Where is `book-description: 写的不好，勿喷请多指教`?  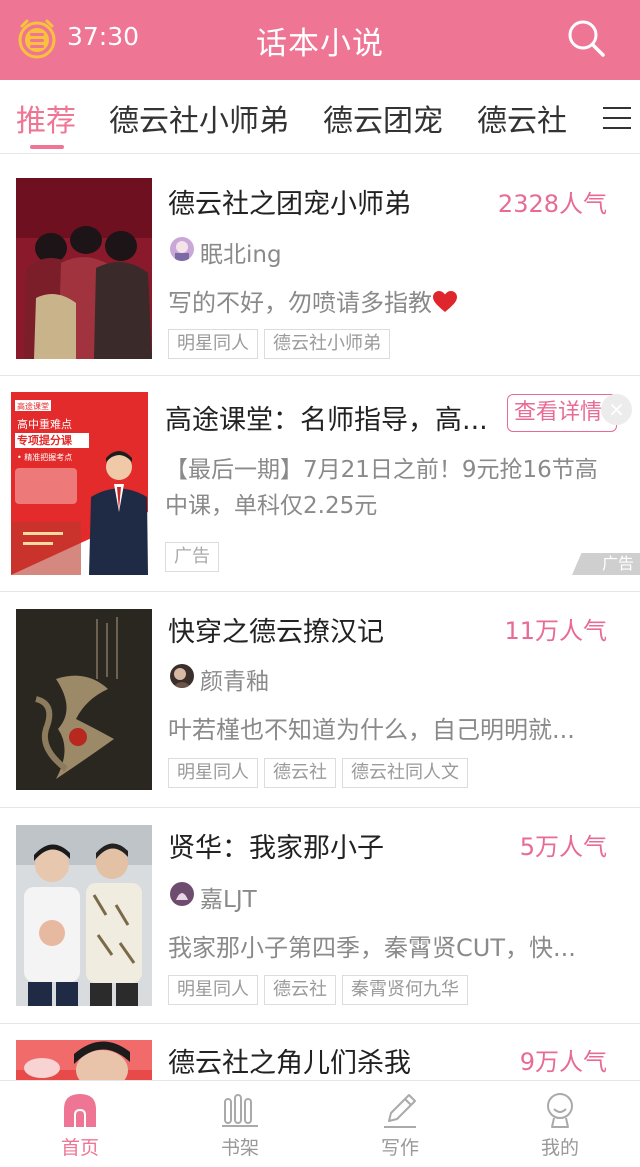
book-description: 写的不好，勿喷请多指教 is located at coordinates (392, 300).